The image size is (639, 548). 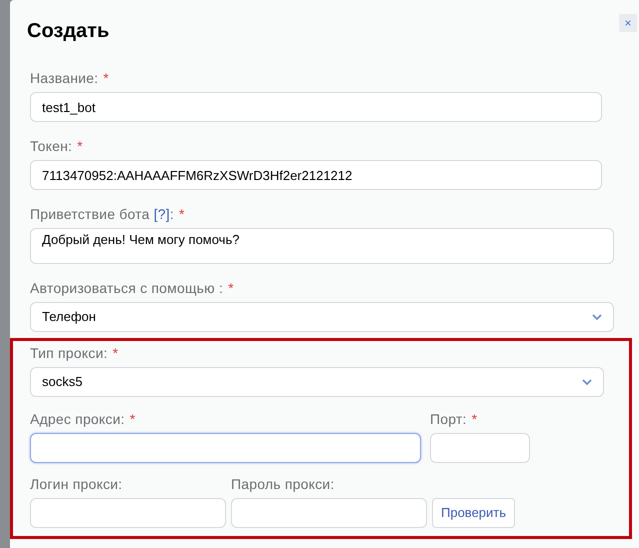 I want to click on field-label: Логин прокси:, so click(x=77, y=484).